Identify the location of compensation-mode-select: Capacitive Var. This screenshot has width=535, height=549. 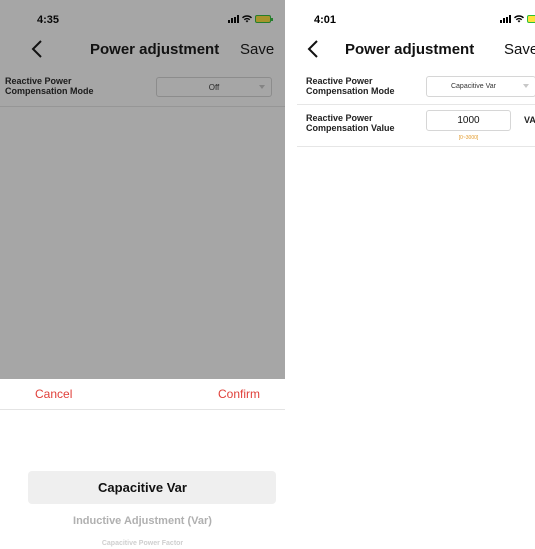
(480, 86).